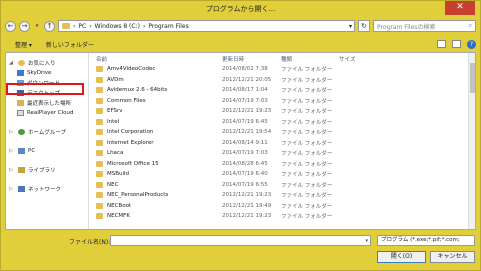  What do you see at coordinates (240, 9) in the screenshot?
I see `title-bar: プログラムから開く... ✕` at bounding box center [240, 9].